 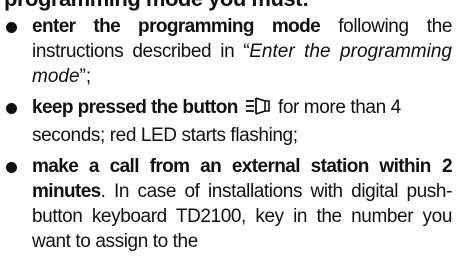 What do you see at coordinates (135, 107) in the screenshot?
I see `step-bold-text: keep pressed the button` at bounding box center [135, 107].